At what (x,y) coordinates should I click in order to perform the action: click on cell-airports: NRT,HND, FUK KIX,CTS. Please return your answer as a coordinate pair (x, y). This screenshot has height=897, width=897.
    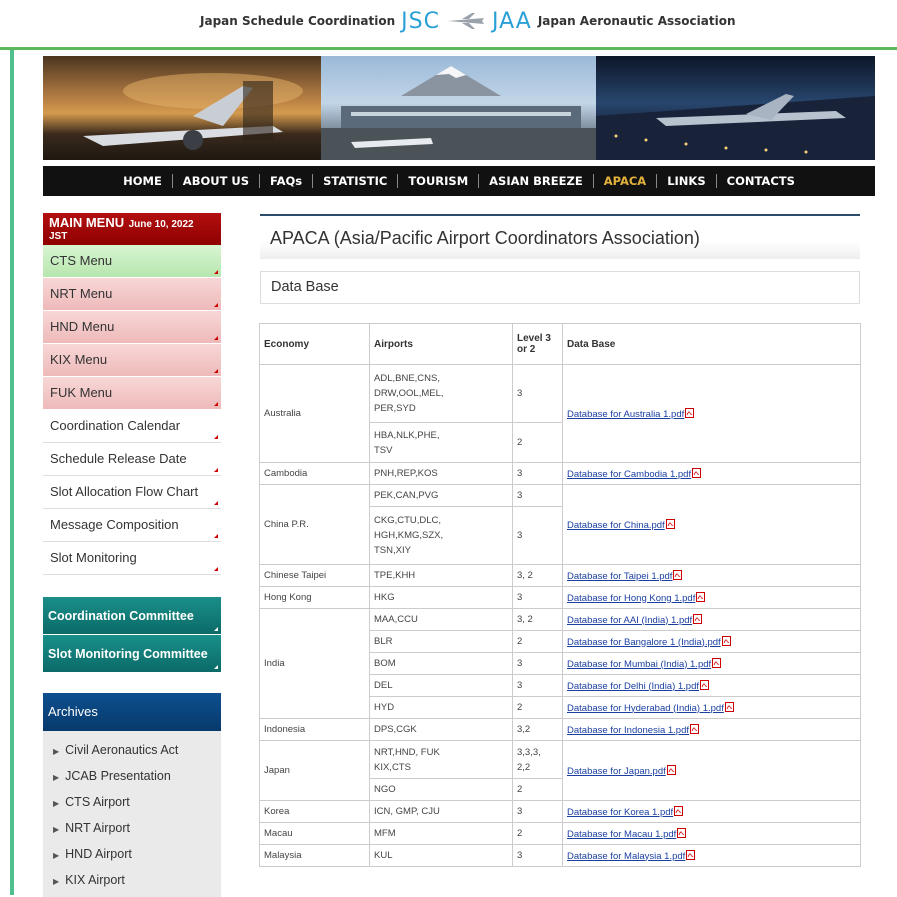
    Looking at the image, I should click on (441, 759).